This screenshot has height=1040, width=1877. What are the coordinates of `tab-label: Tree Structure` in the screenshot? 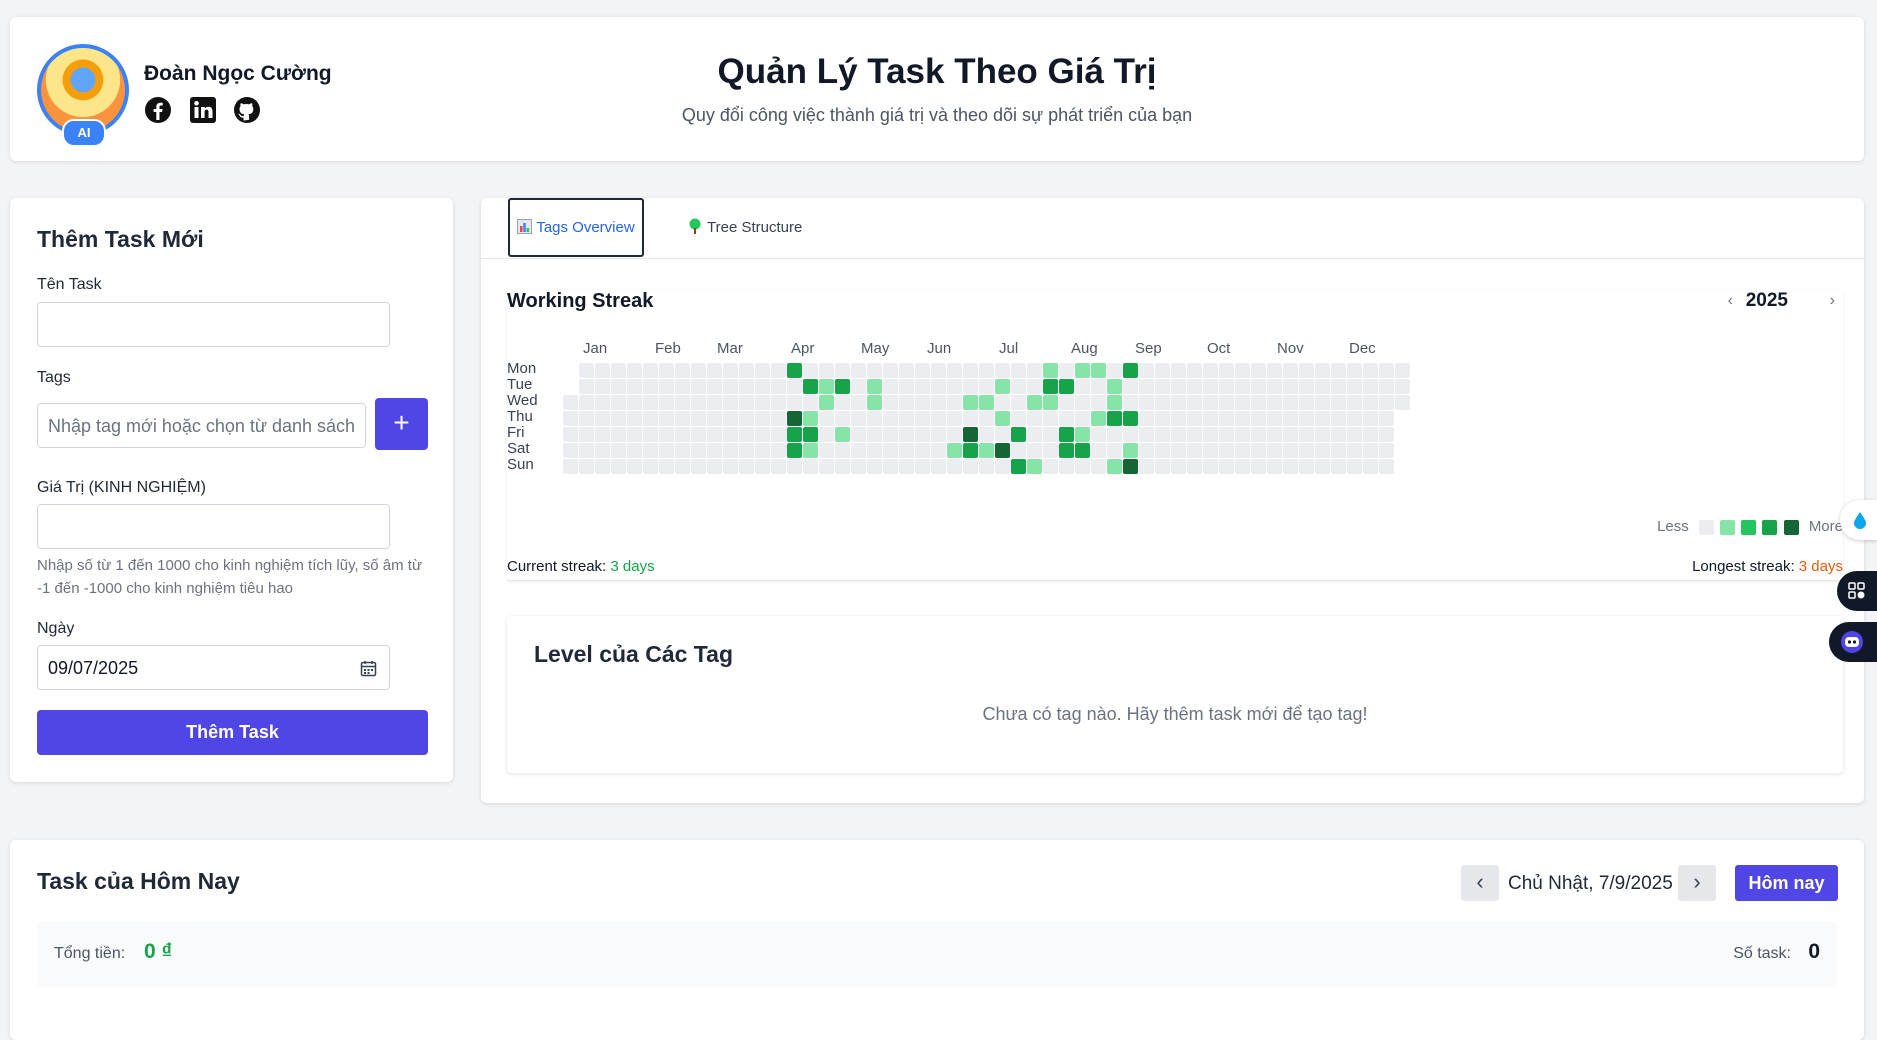 It's located at (755, 227).